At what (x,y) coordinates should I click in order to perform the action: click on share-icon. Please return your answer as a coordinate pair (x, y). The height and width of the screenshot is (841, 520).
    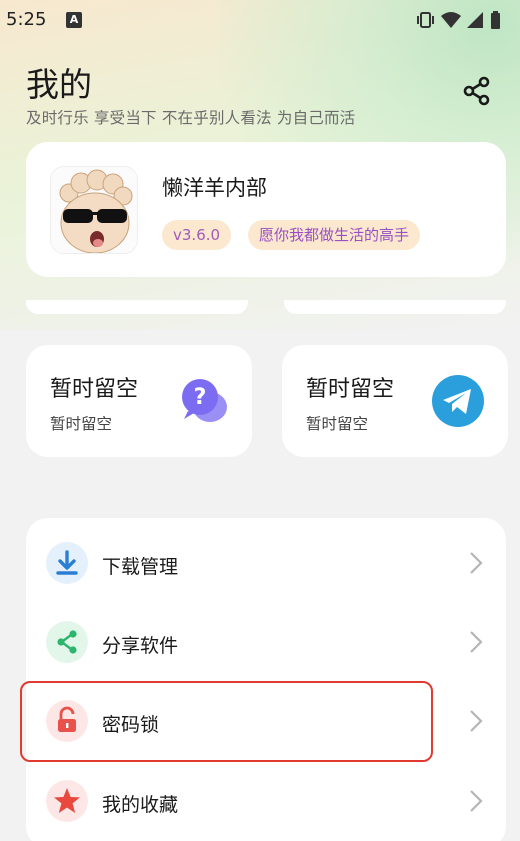
    Looking at the image, I should click on (477, 91).